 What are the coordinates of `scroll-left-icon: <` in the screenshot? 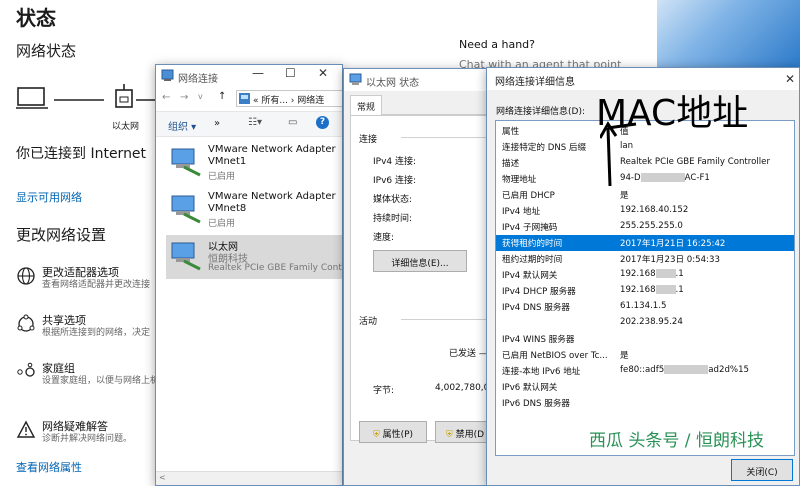 It's located at (162, 477).